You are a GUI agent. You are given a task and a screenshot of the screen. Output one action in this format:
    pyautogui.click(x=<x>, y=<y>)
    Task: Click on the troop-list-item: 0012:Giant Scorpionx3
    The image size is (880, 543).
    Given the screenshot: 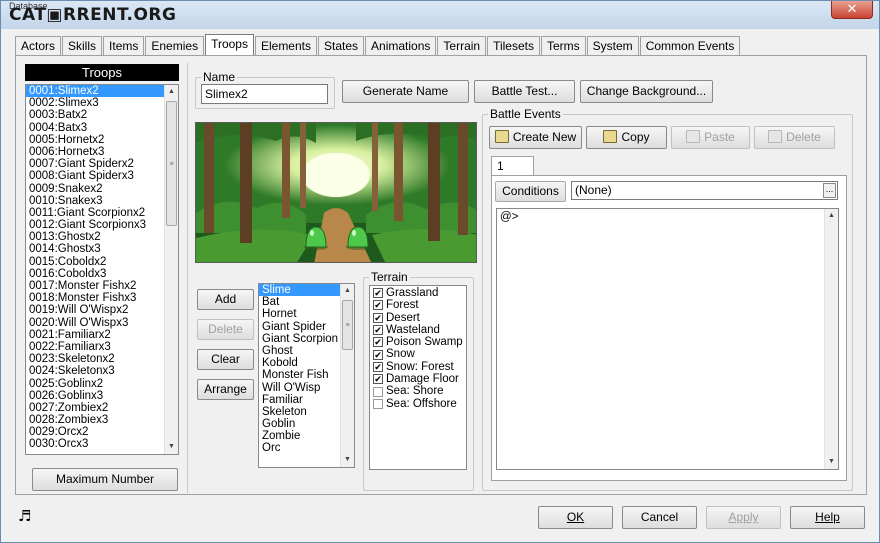 What is the action you would take?
    pyautogui.click(x=102, y=225)
    